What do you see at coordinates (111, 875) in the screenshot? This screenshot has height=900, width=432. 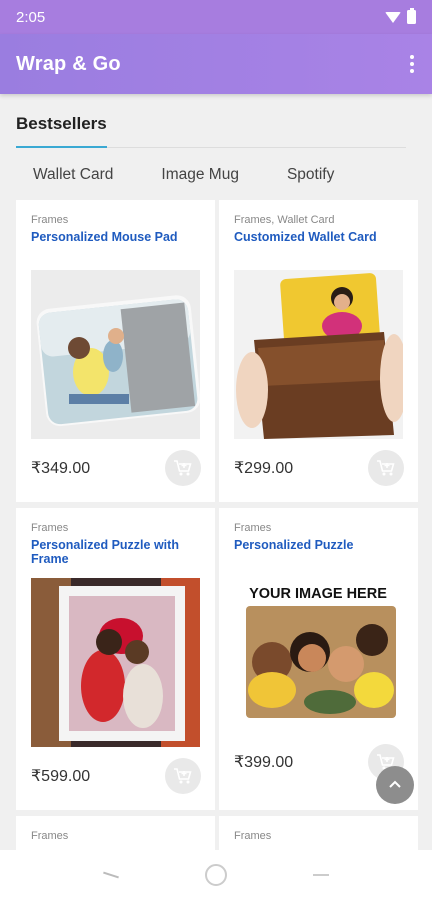 I see `back-icon` at bounding box center [111, 875].